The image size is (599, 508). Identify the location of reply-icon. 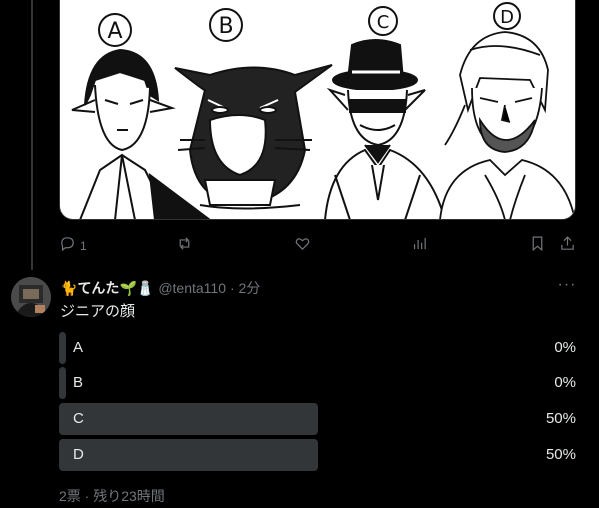
(67, 243).